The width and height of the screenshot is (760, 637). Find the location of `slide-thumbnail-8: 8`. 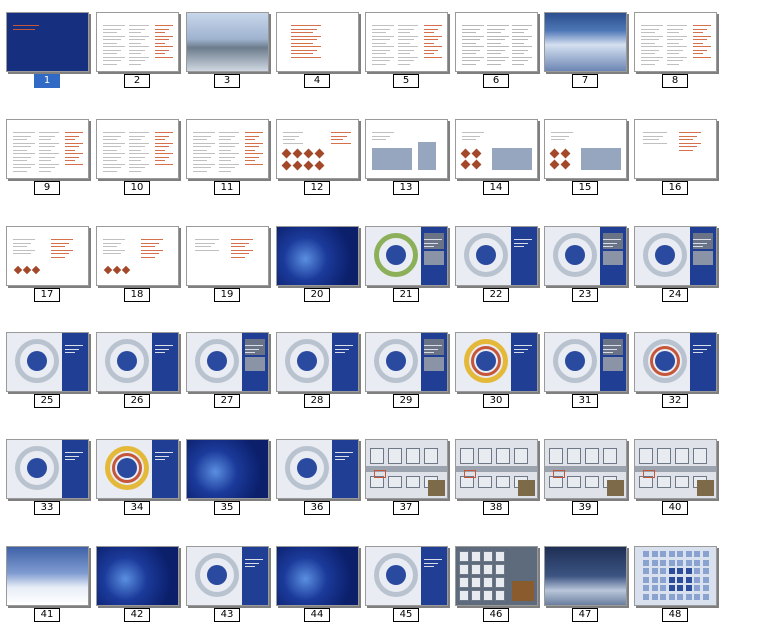

slide-thumbnail-8: 8 is located at coordinates (675, 46).